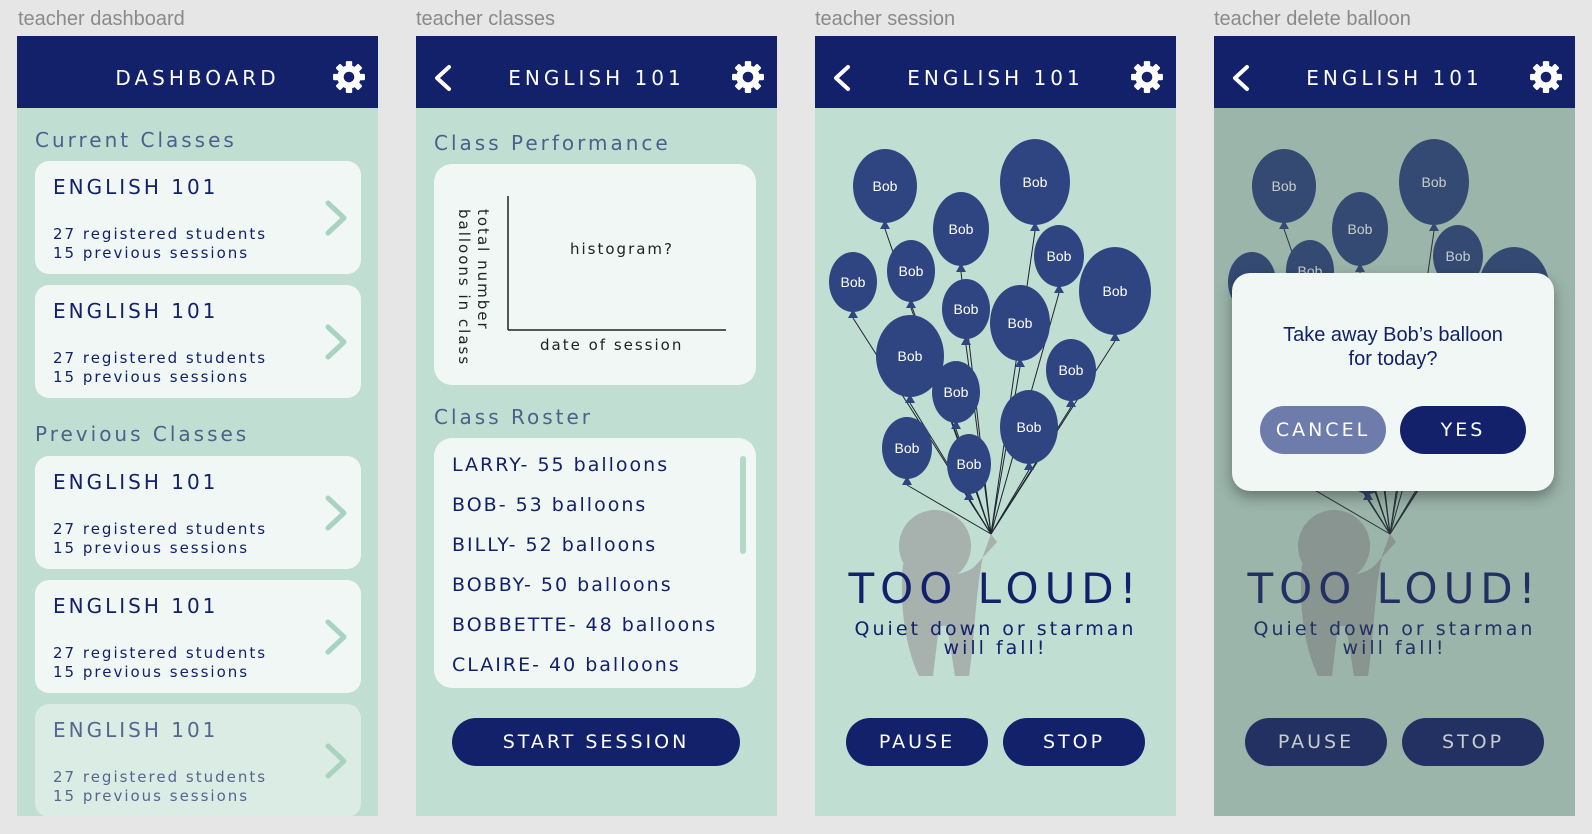  What do you see at coordinates (1013, 382) in the screenshot?
I see `balloon-string` at bounding box center [1013, 382].